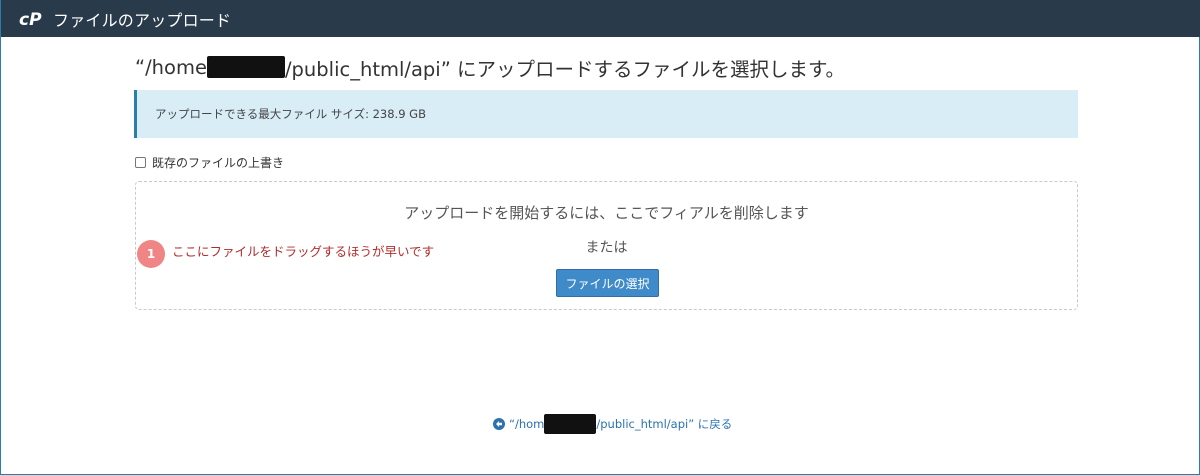 Image resolution: width=1200 pixels, height=475 pixels. What do you see at coordinates (499, 424) in the screenshot?
I see `arrow-left-circle-icon` at bounding box center [499, 424].